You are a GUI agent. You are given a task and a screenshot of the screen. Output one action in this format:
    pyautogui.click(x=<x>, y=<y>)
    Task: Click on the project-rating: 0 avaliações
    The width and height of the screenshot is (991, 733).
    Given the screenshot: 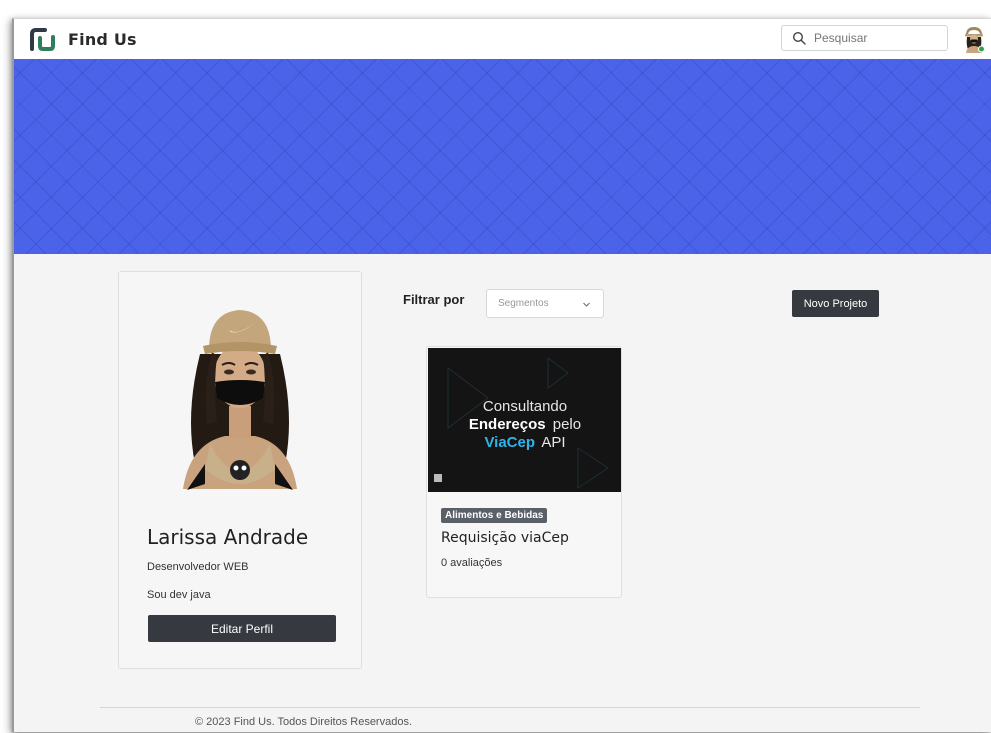 What is the action you would take?
    pyautogui.click(x=472, y=563)
    